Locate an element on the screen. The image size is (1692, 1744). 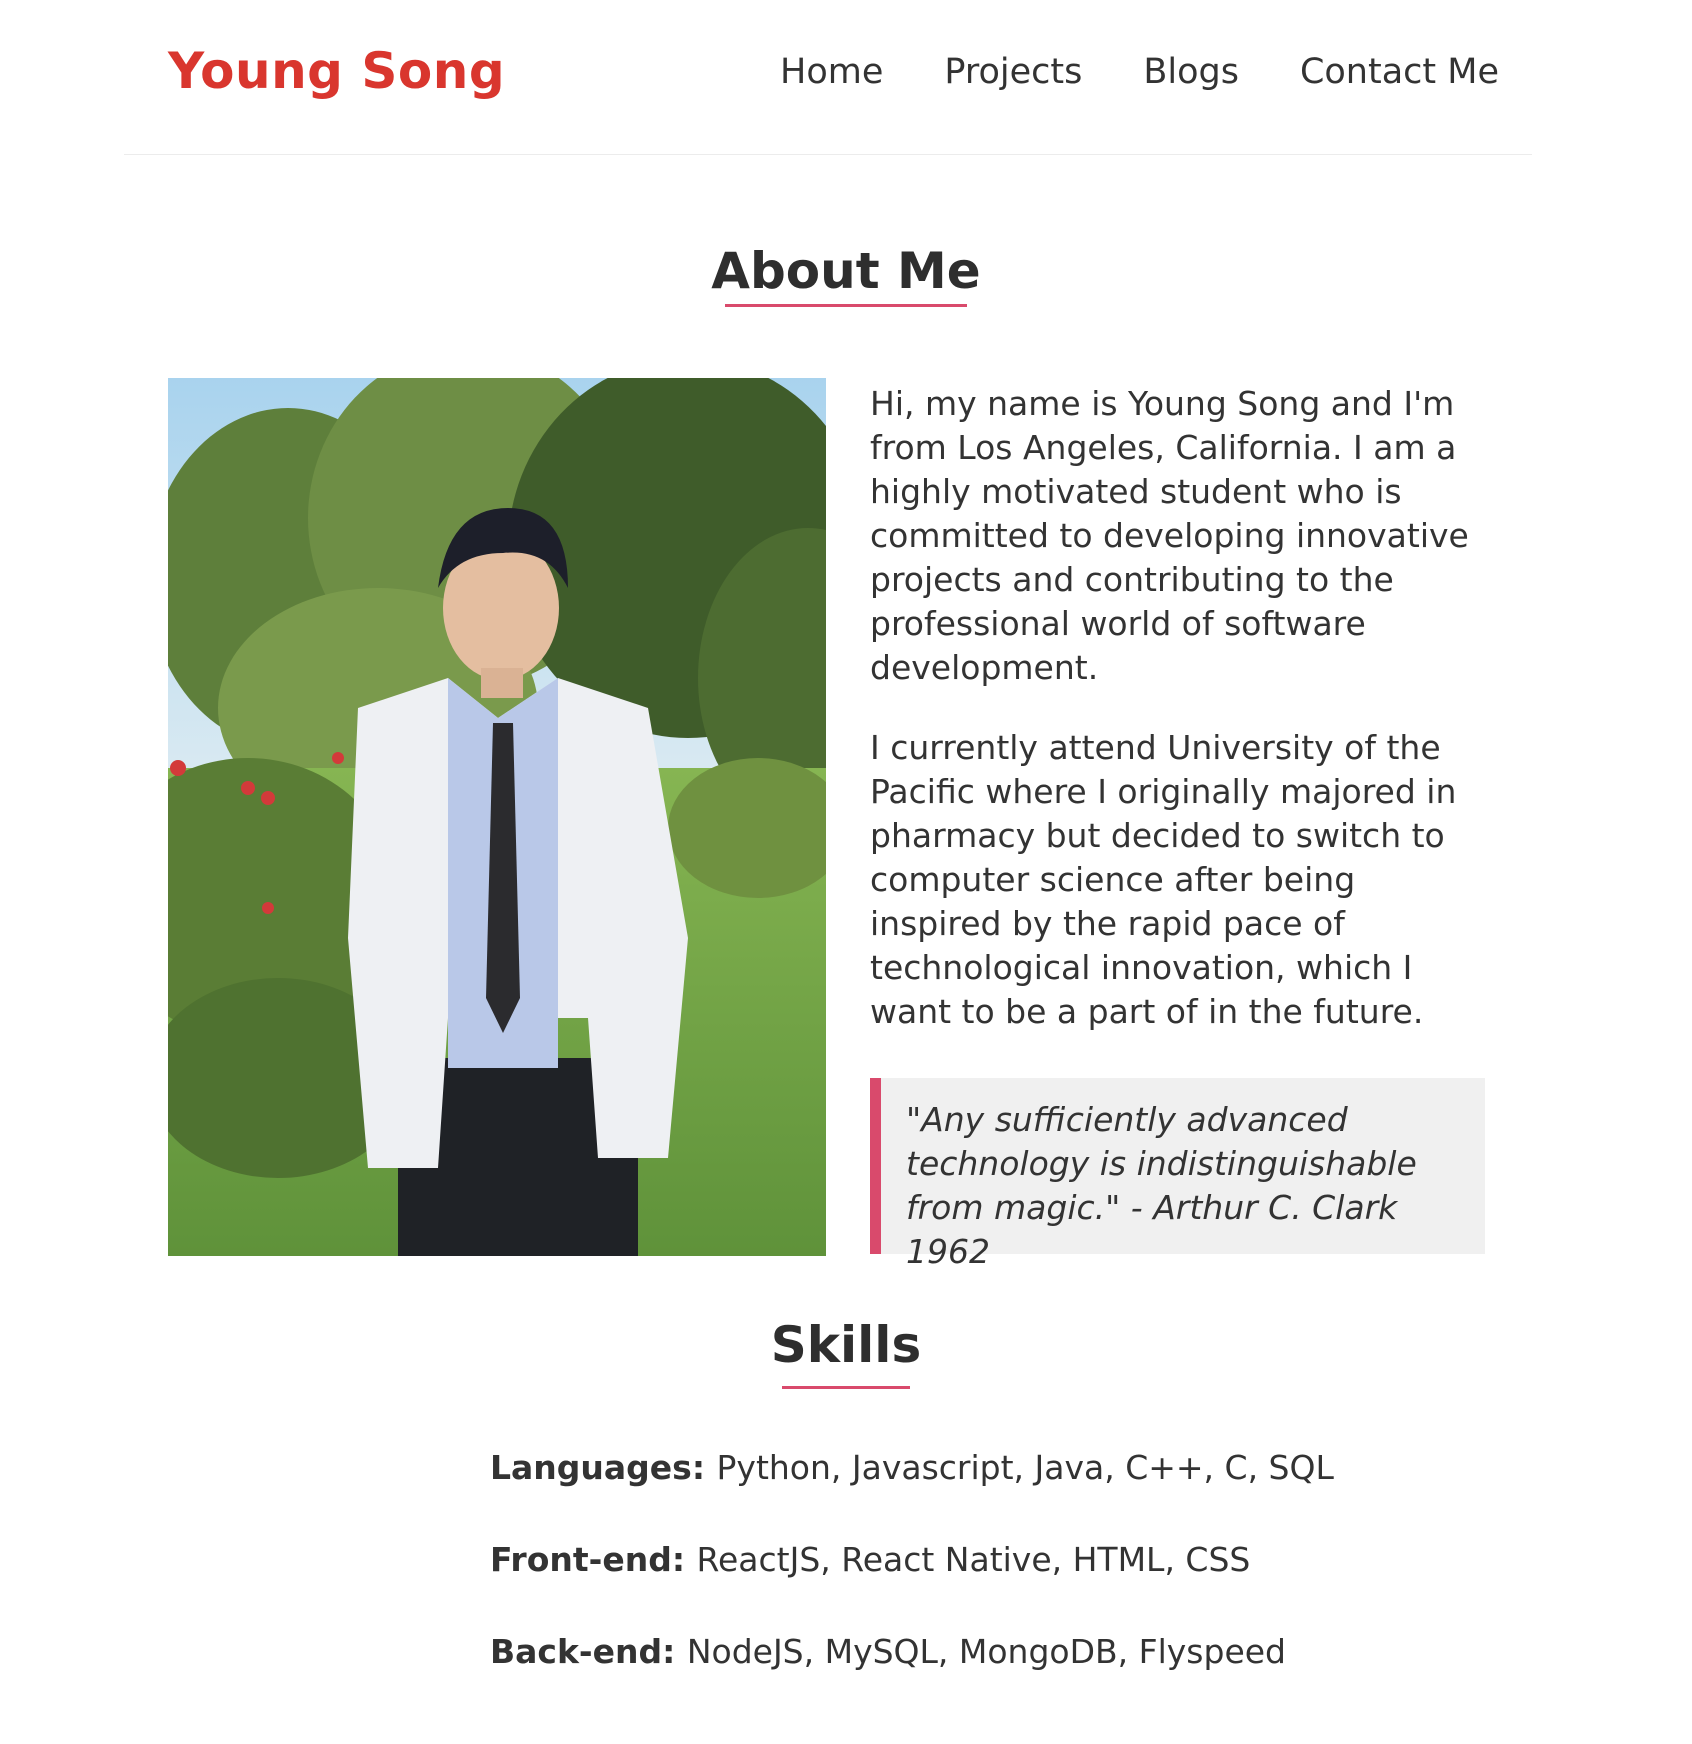
skills-heading: Skills is located at coordinates (846, 1345).